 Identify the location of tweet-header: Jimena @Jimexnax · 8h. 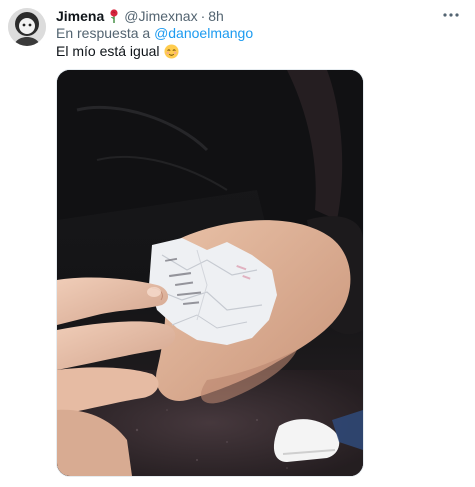
(140, 16).